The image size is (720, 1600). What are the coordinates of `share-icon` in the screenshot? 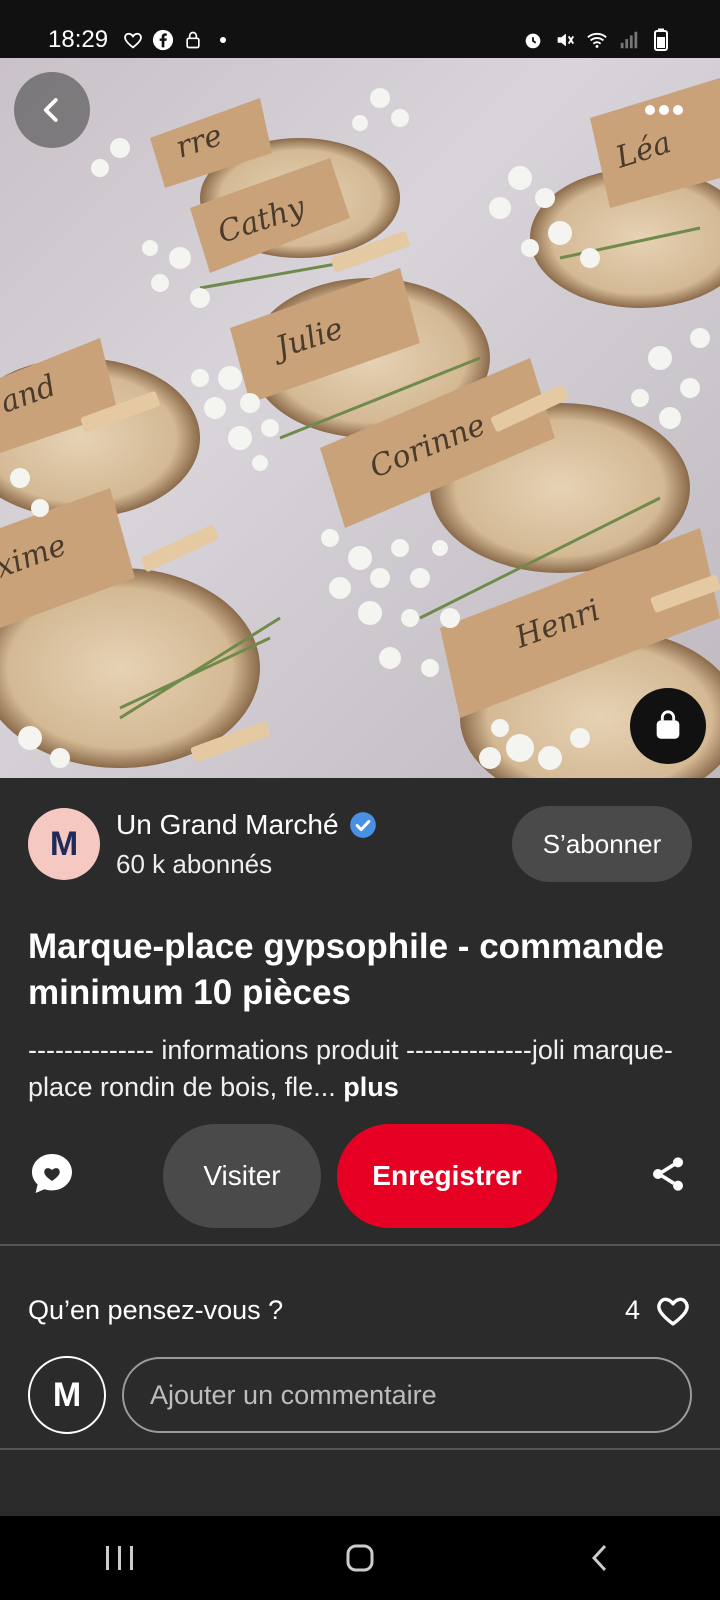 It's located at (668, 1174).